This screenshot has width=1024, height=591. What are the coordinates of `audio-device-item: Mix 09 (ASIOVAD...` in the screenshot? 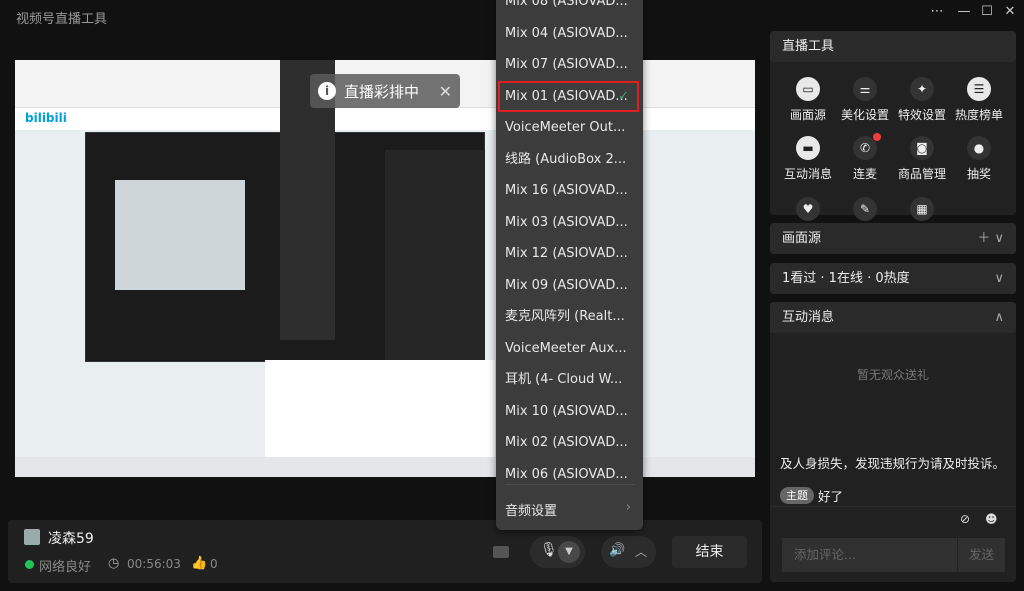 It's located at (569, 285).